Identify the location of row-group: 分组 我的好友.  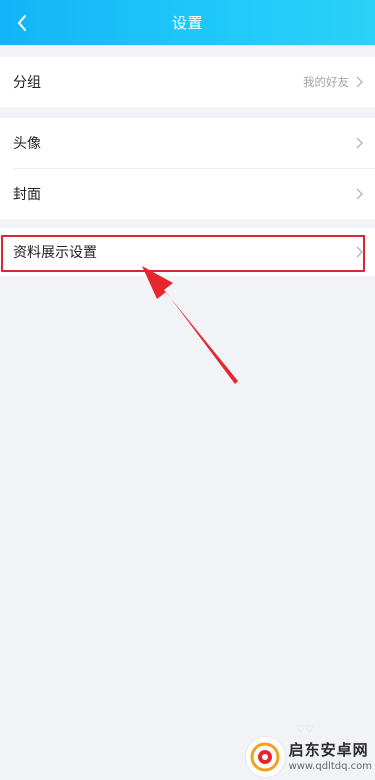
(187, 82).